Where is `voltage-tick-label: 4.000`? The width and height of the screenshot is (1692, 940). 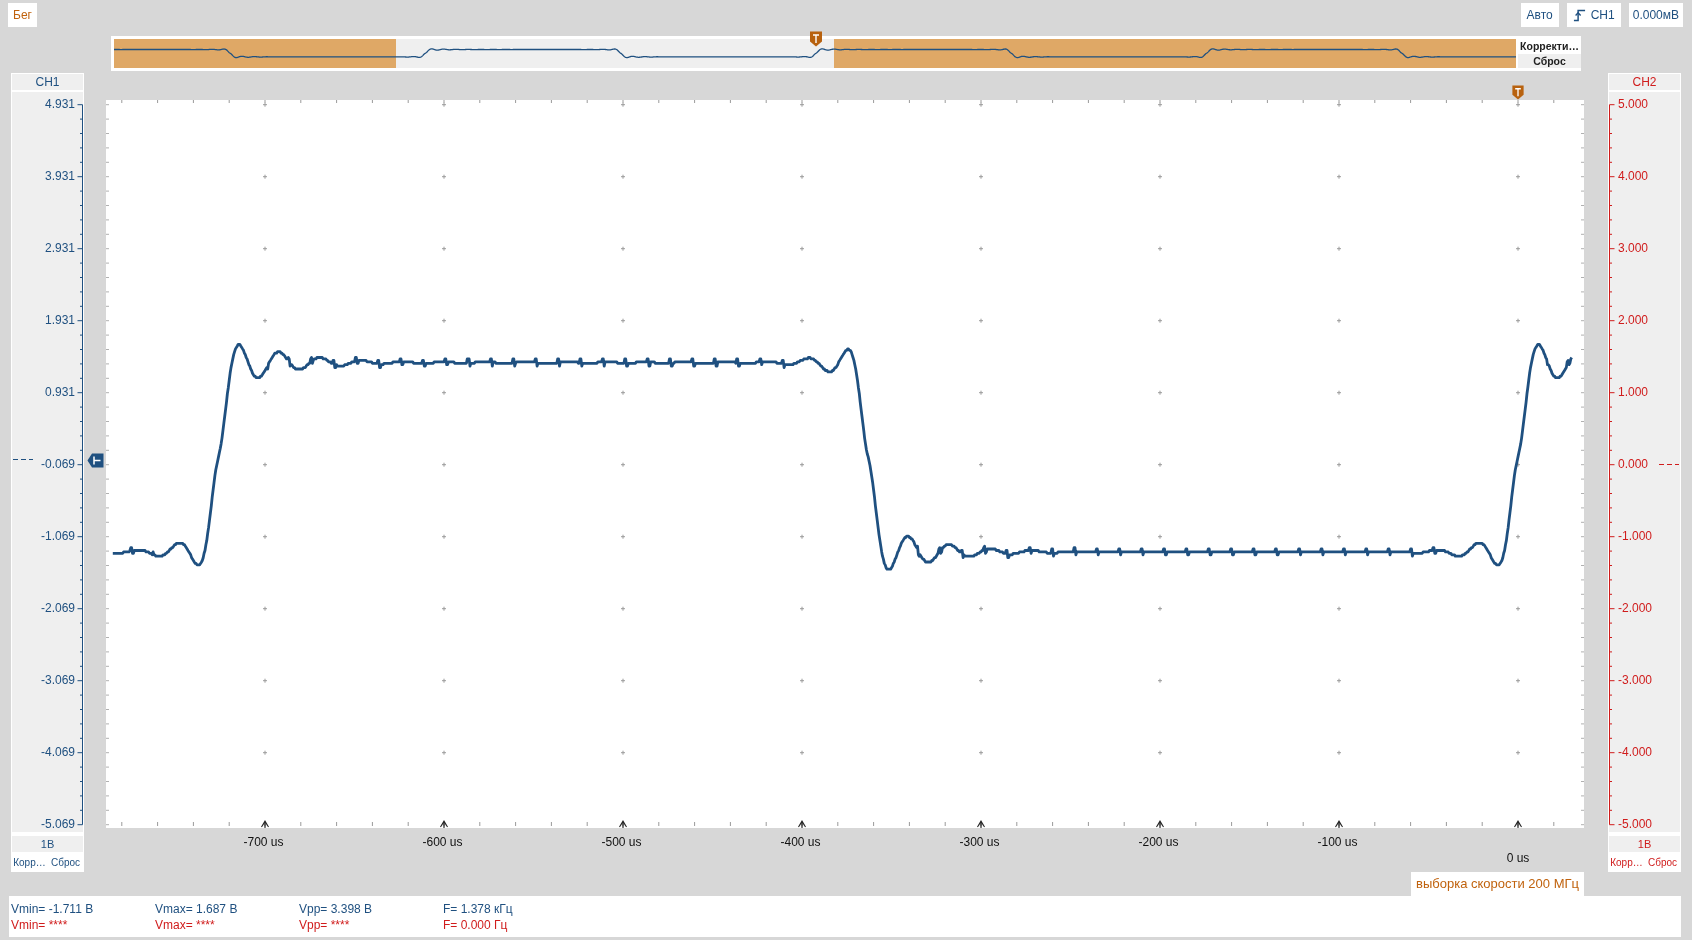 voltage-tick-label: 4.000 is located at coordinates (1633, 176).